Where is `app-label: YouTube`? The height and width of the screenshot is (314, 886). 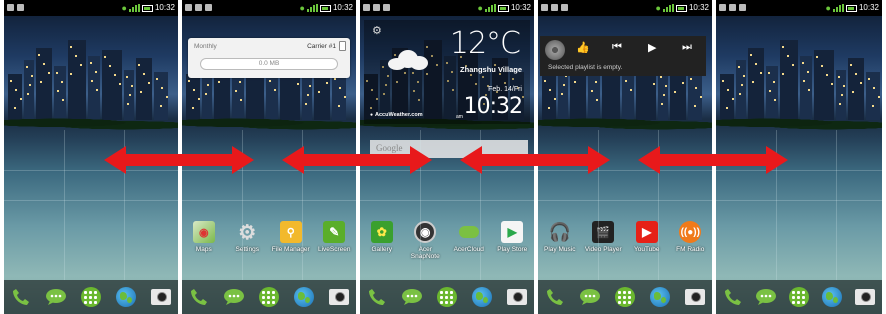 app-label: YouTube is located at coordinates (646, 249).